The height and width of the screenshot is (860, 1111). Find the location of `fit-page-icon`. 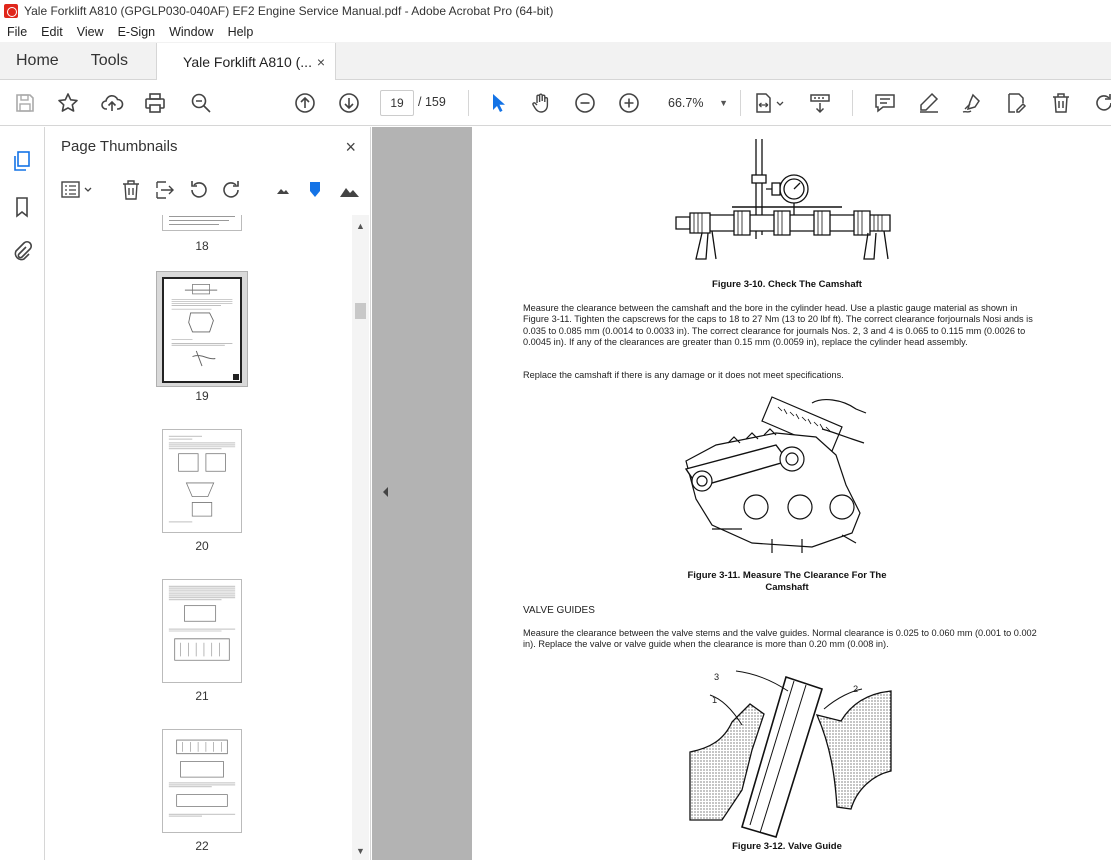

fit-page-icon is located at coordinates (771, 103).